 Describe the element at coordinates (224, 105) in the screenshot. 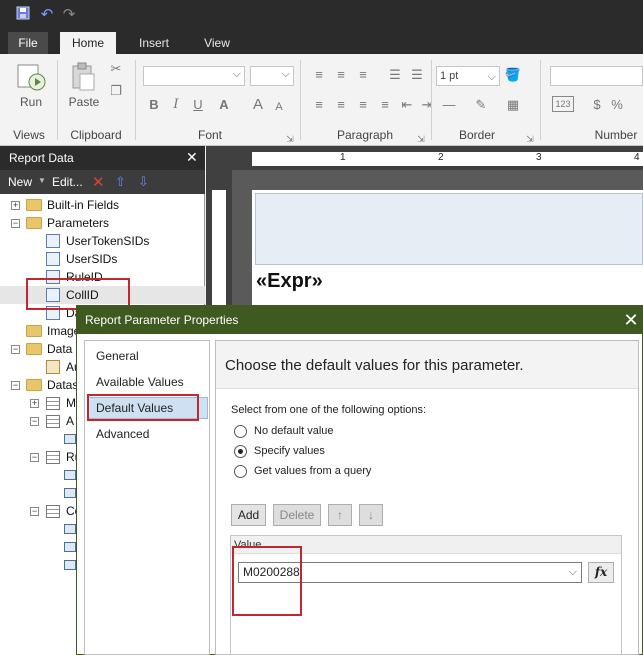

I see `font-color-button: A` at that location.